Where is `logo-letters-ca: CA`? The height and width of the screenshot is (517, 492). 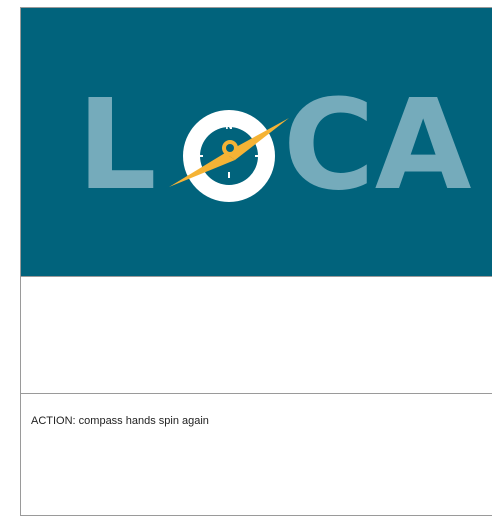 logo-letters-ca: CA is located at coordinates (377, 145).